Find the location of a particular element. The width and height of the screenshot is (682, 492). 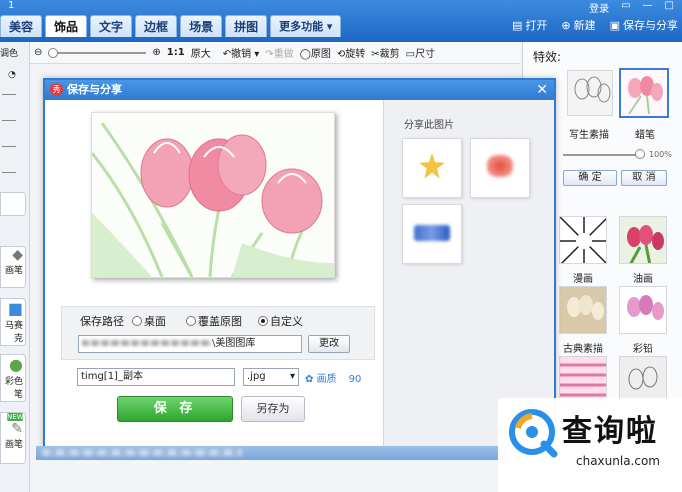

effect-sketch is located at coordinates (590, 93).